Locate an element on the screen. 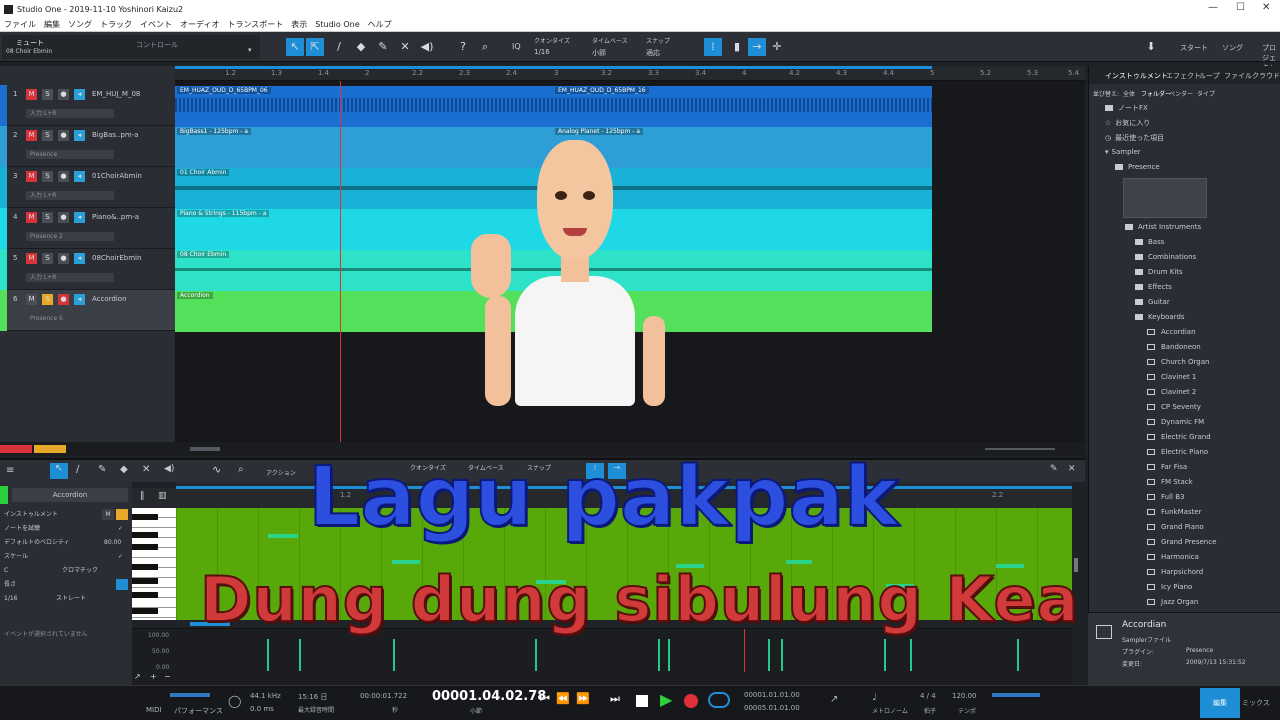 The image size is (1280, 720). browser-favorites: ☆ お気に入り is located at coordinates (1127, 123).